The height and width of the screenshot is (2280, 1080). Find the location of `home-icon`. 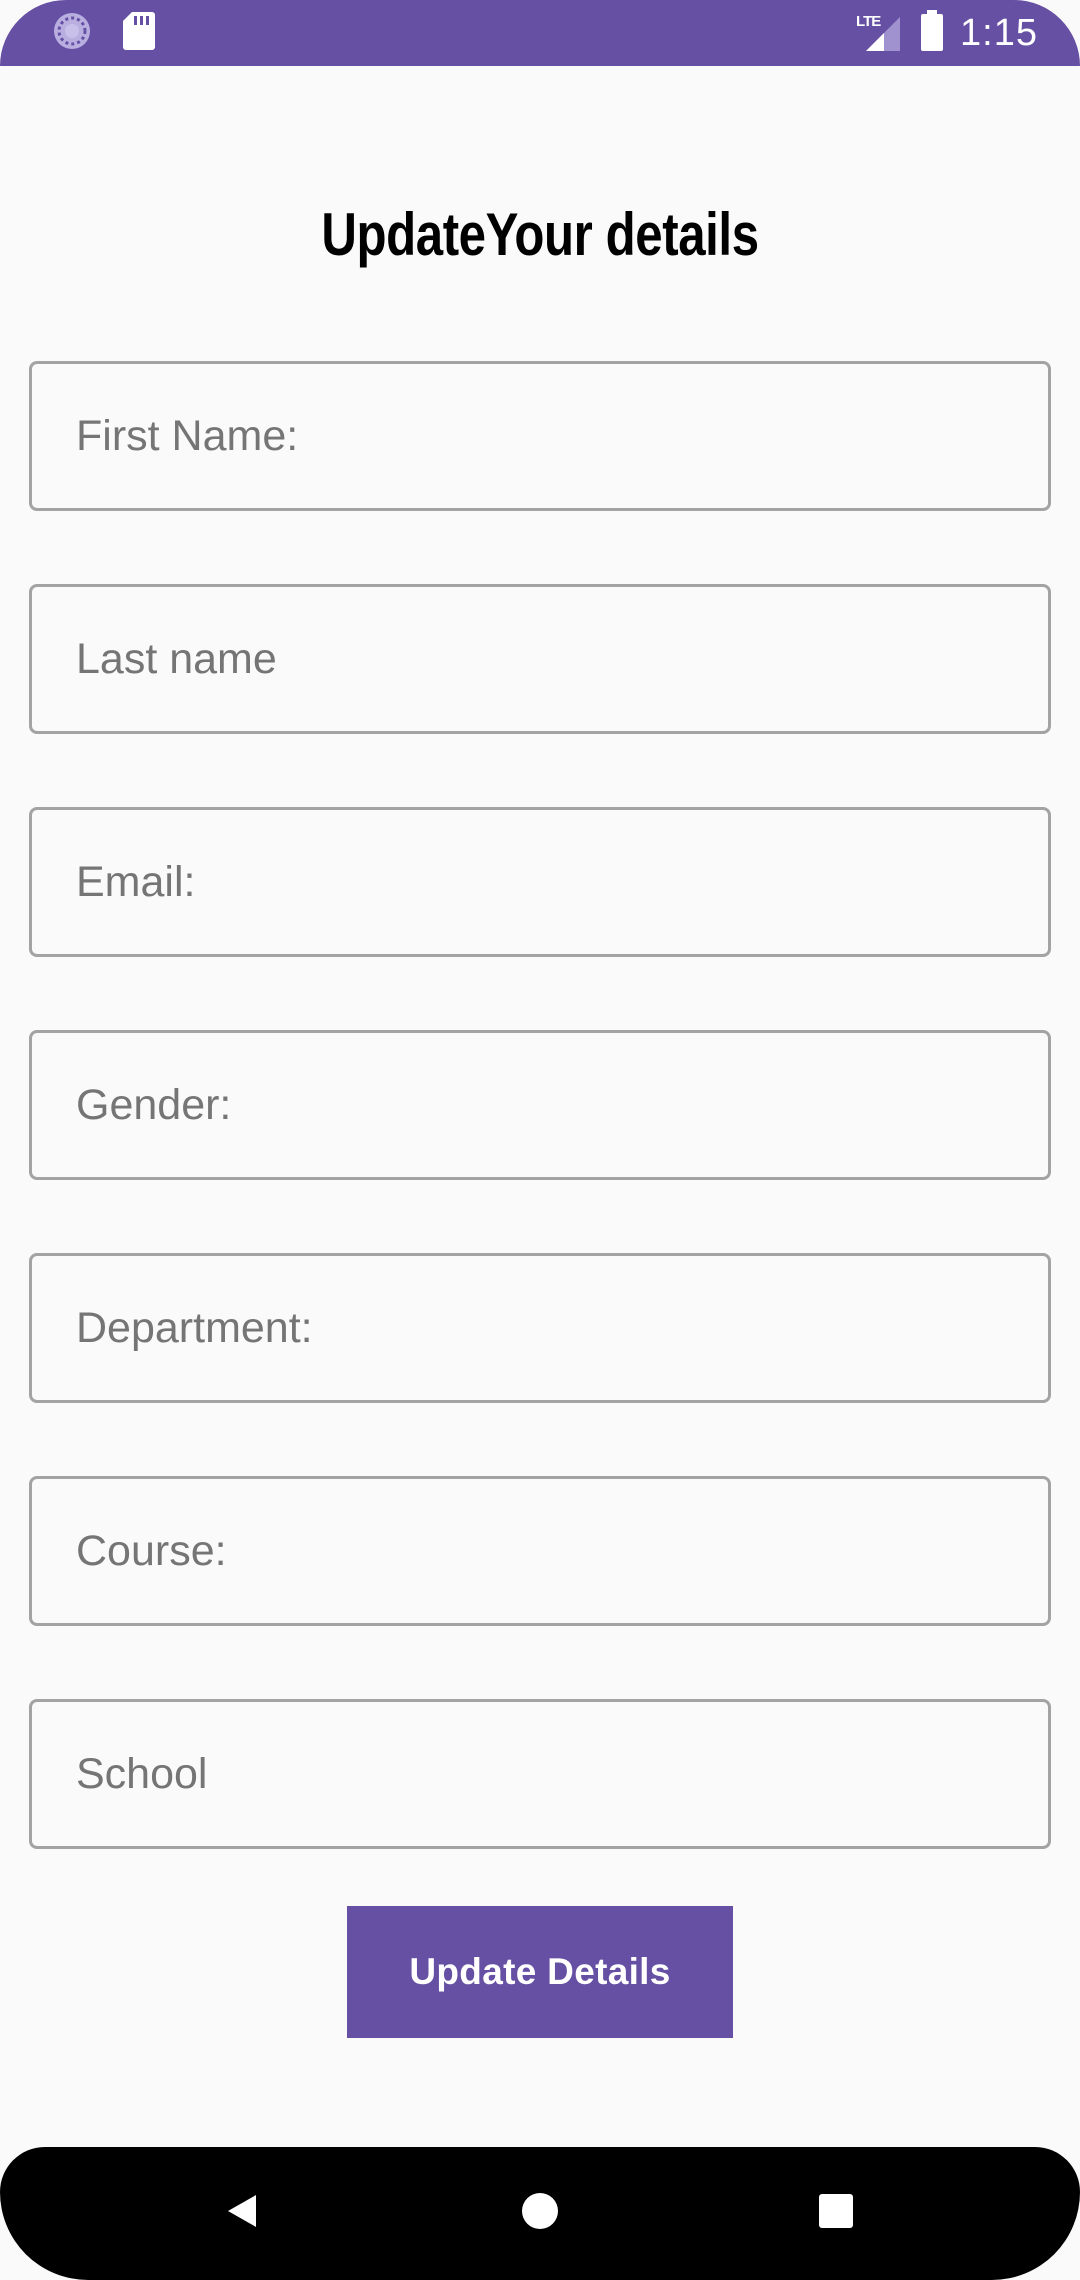

home-icon is located at coordinates (540, 2213).